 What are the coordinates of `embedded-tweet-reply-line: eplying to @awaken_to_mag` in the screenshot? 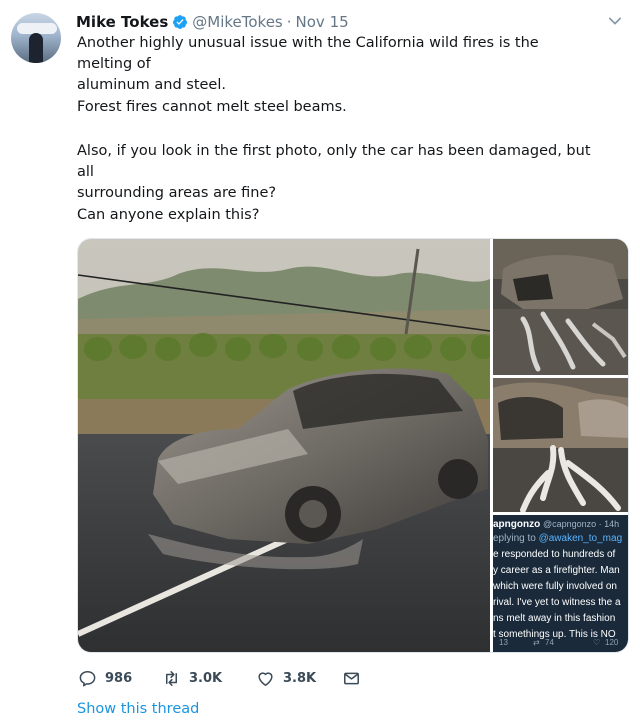 It's located at (557, 538).